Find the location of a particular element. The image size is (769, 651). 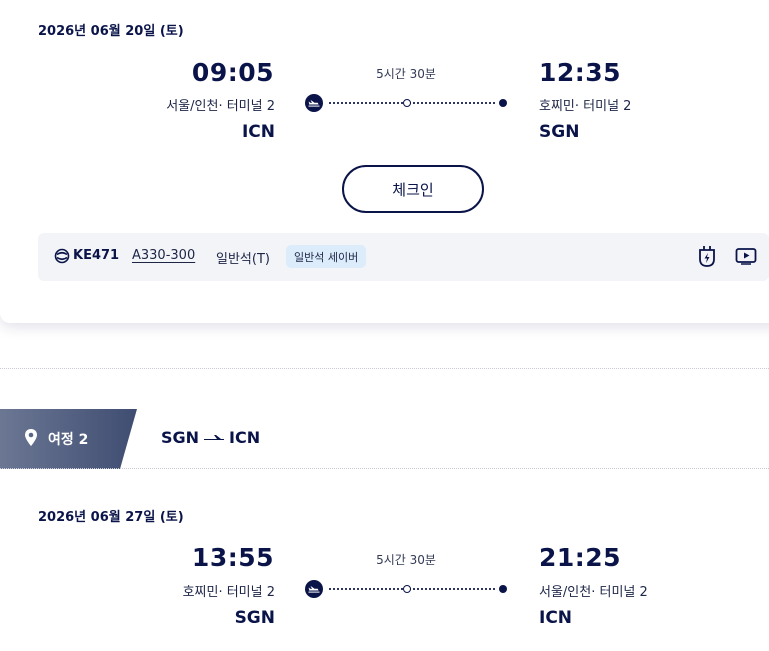

arrival-time: 21:25 is located at coordinates (580, 557).